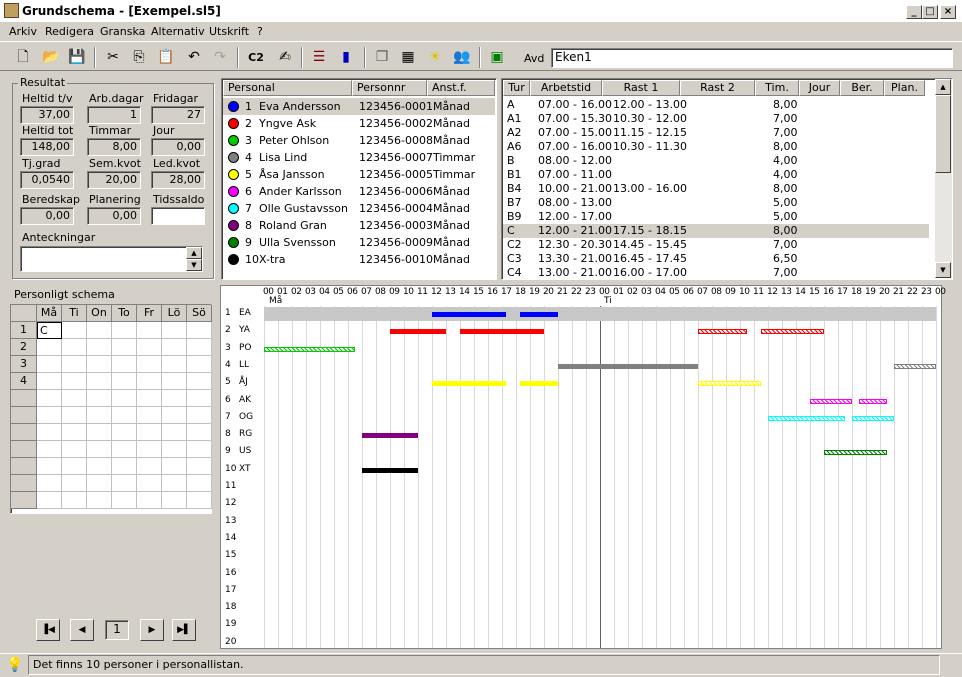  I want to click on close-button: ×, so click(948, 12).